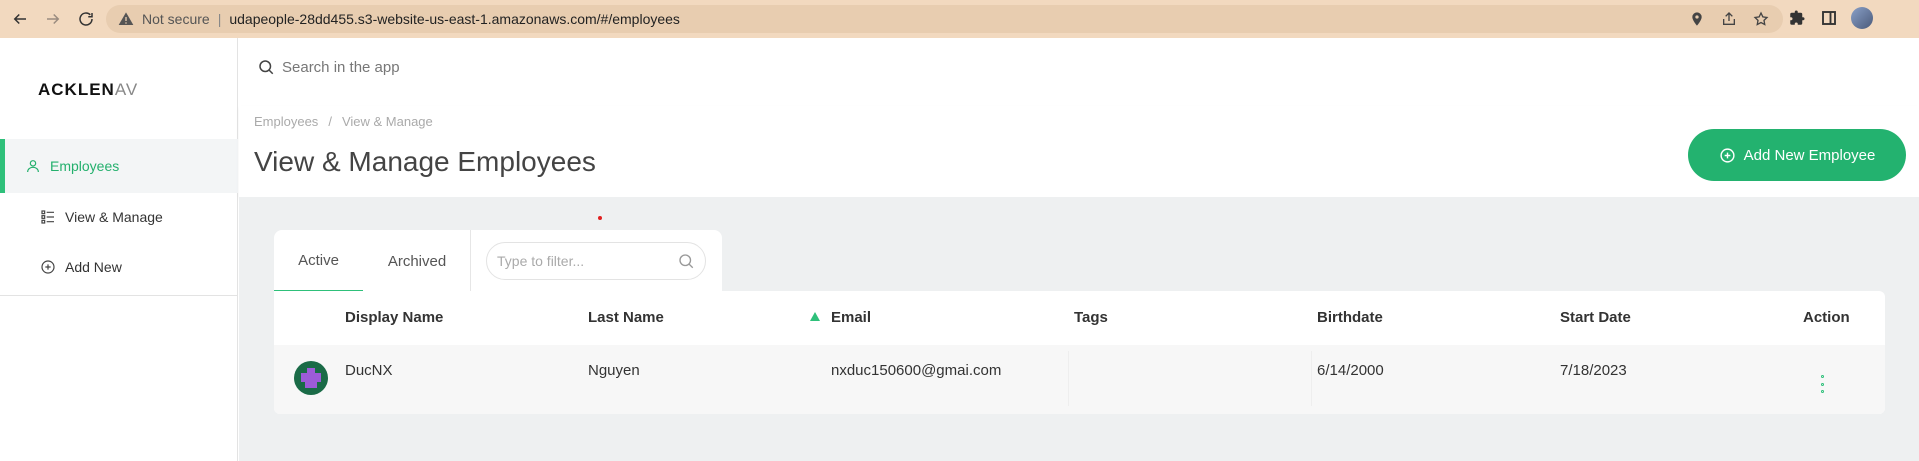 The width and height of the screenshot is (1919, 461). Describe the element at coordinates (851, 317) in the screenshot. I see `column-header-email: Email` at that location.